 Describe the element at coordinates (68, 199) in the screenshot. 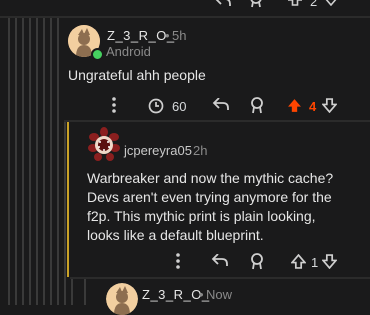

I see `active-thread-line` at that location.